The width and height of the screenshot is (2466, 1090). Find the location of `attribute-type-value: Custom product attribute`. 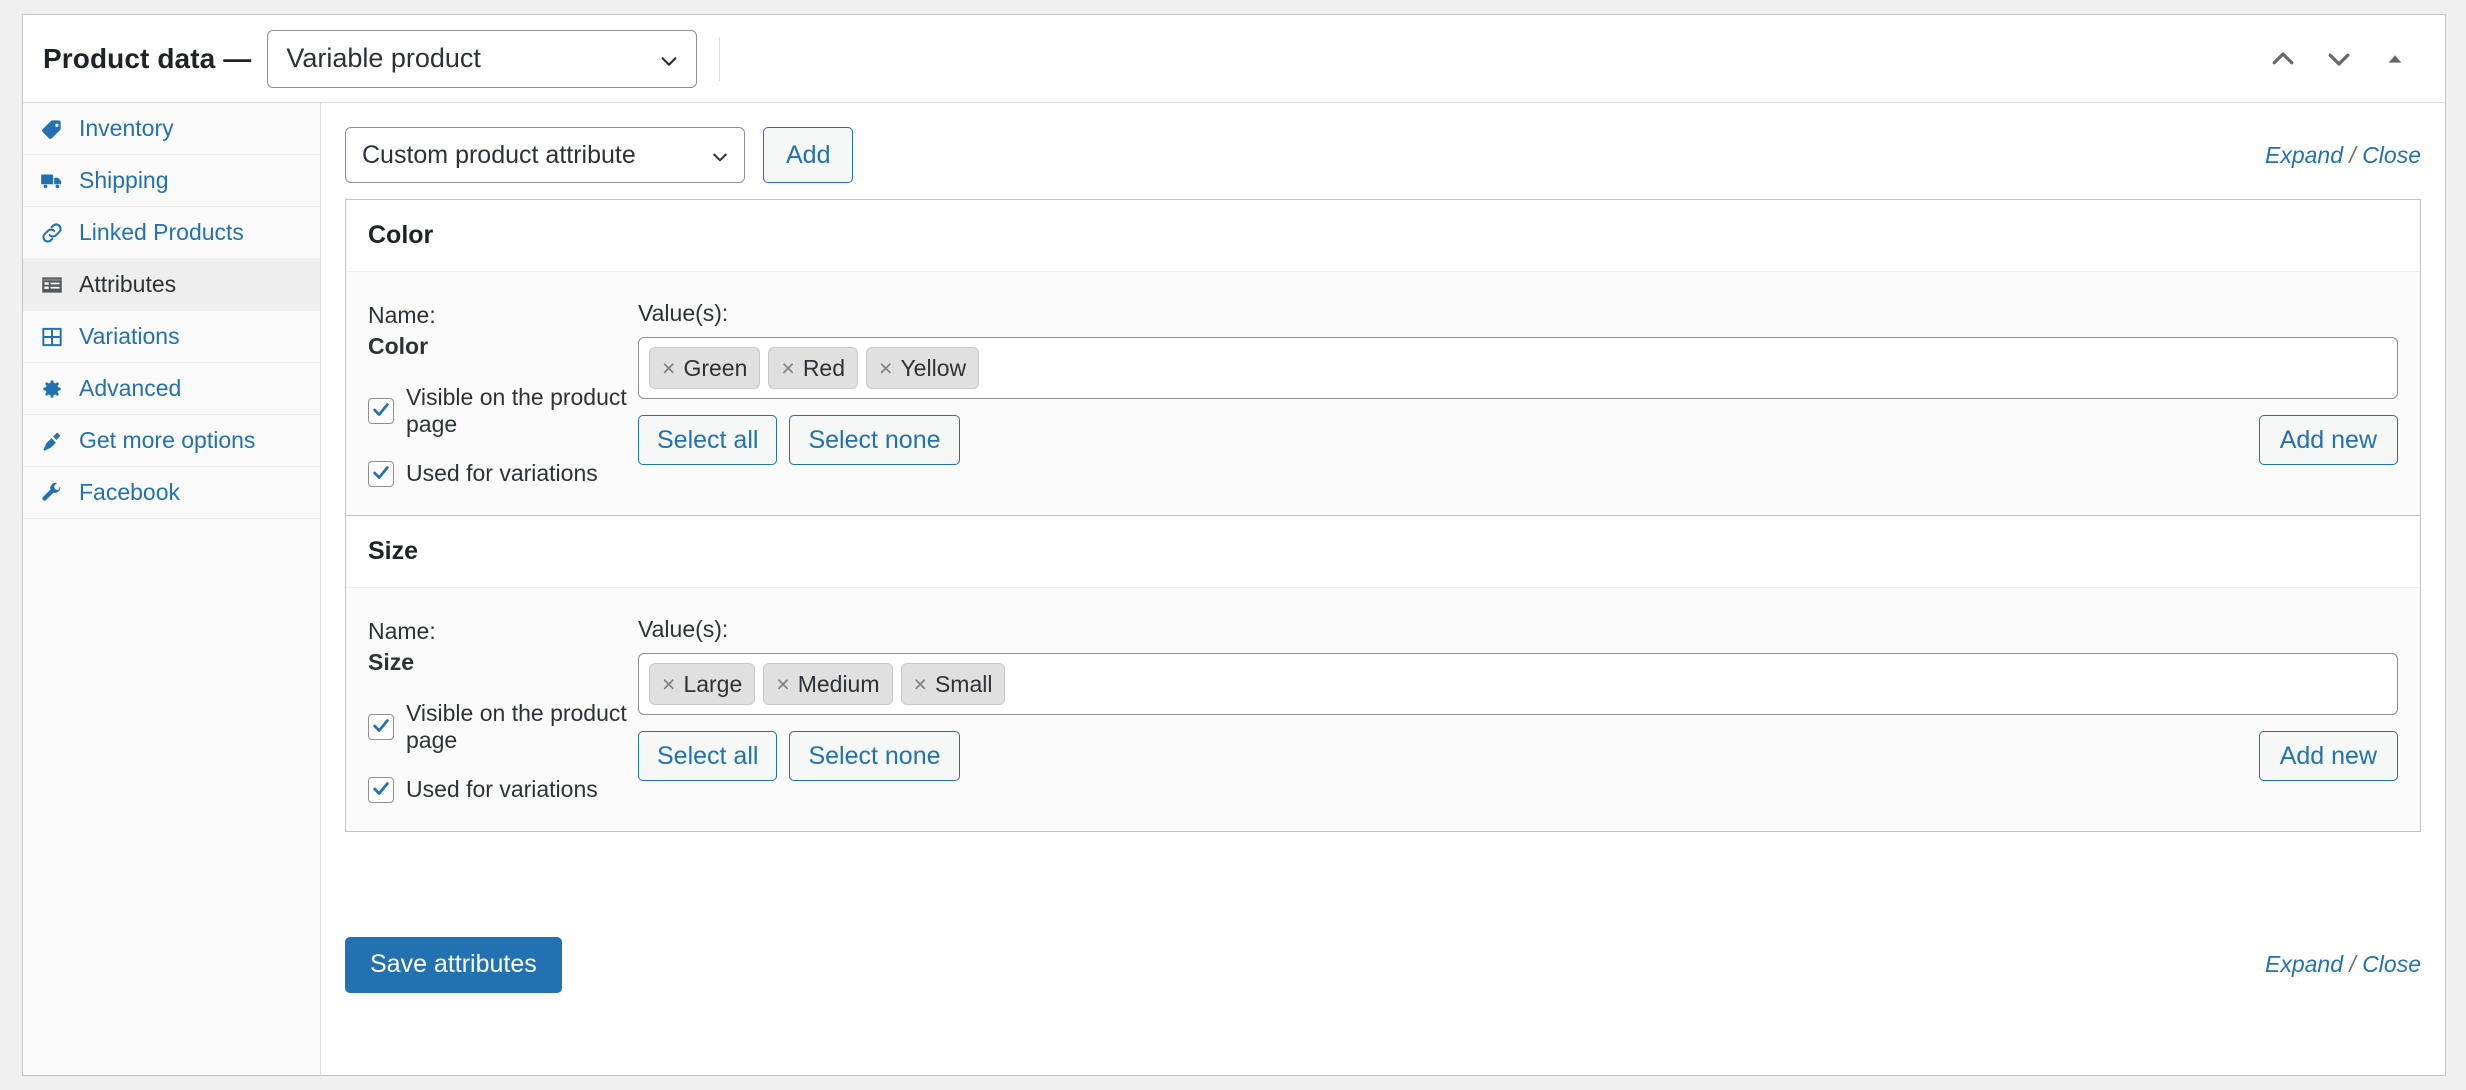

attribute-type-value: Custom product attribute is located at coordinates (499, 154).